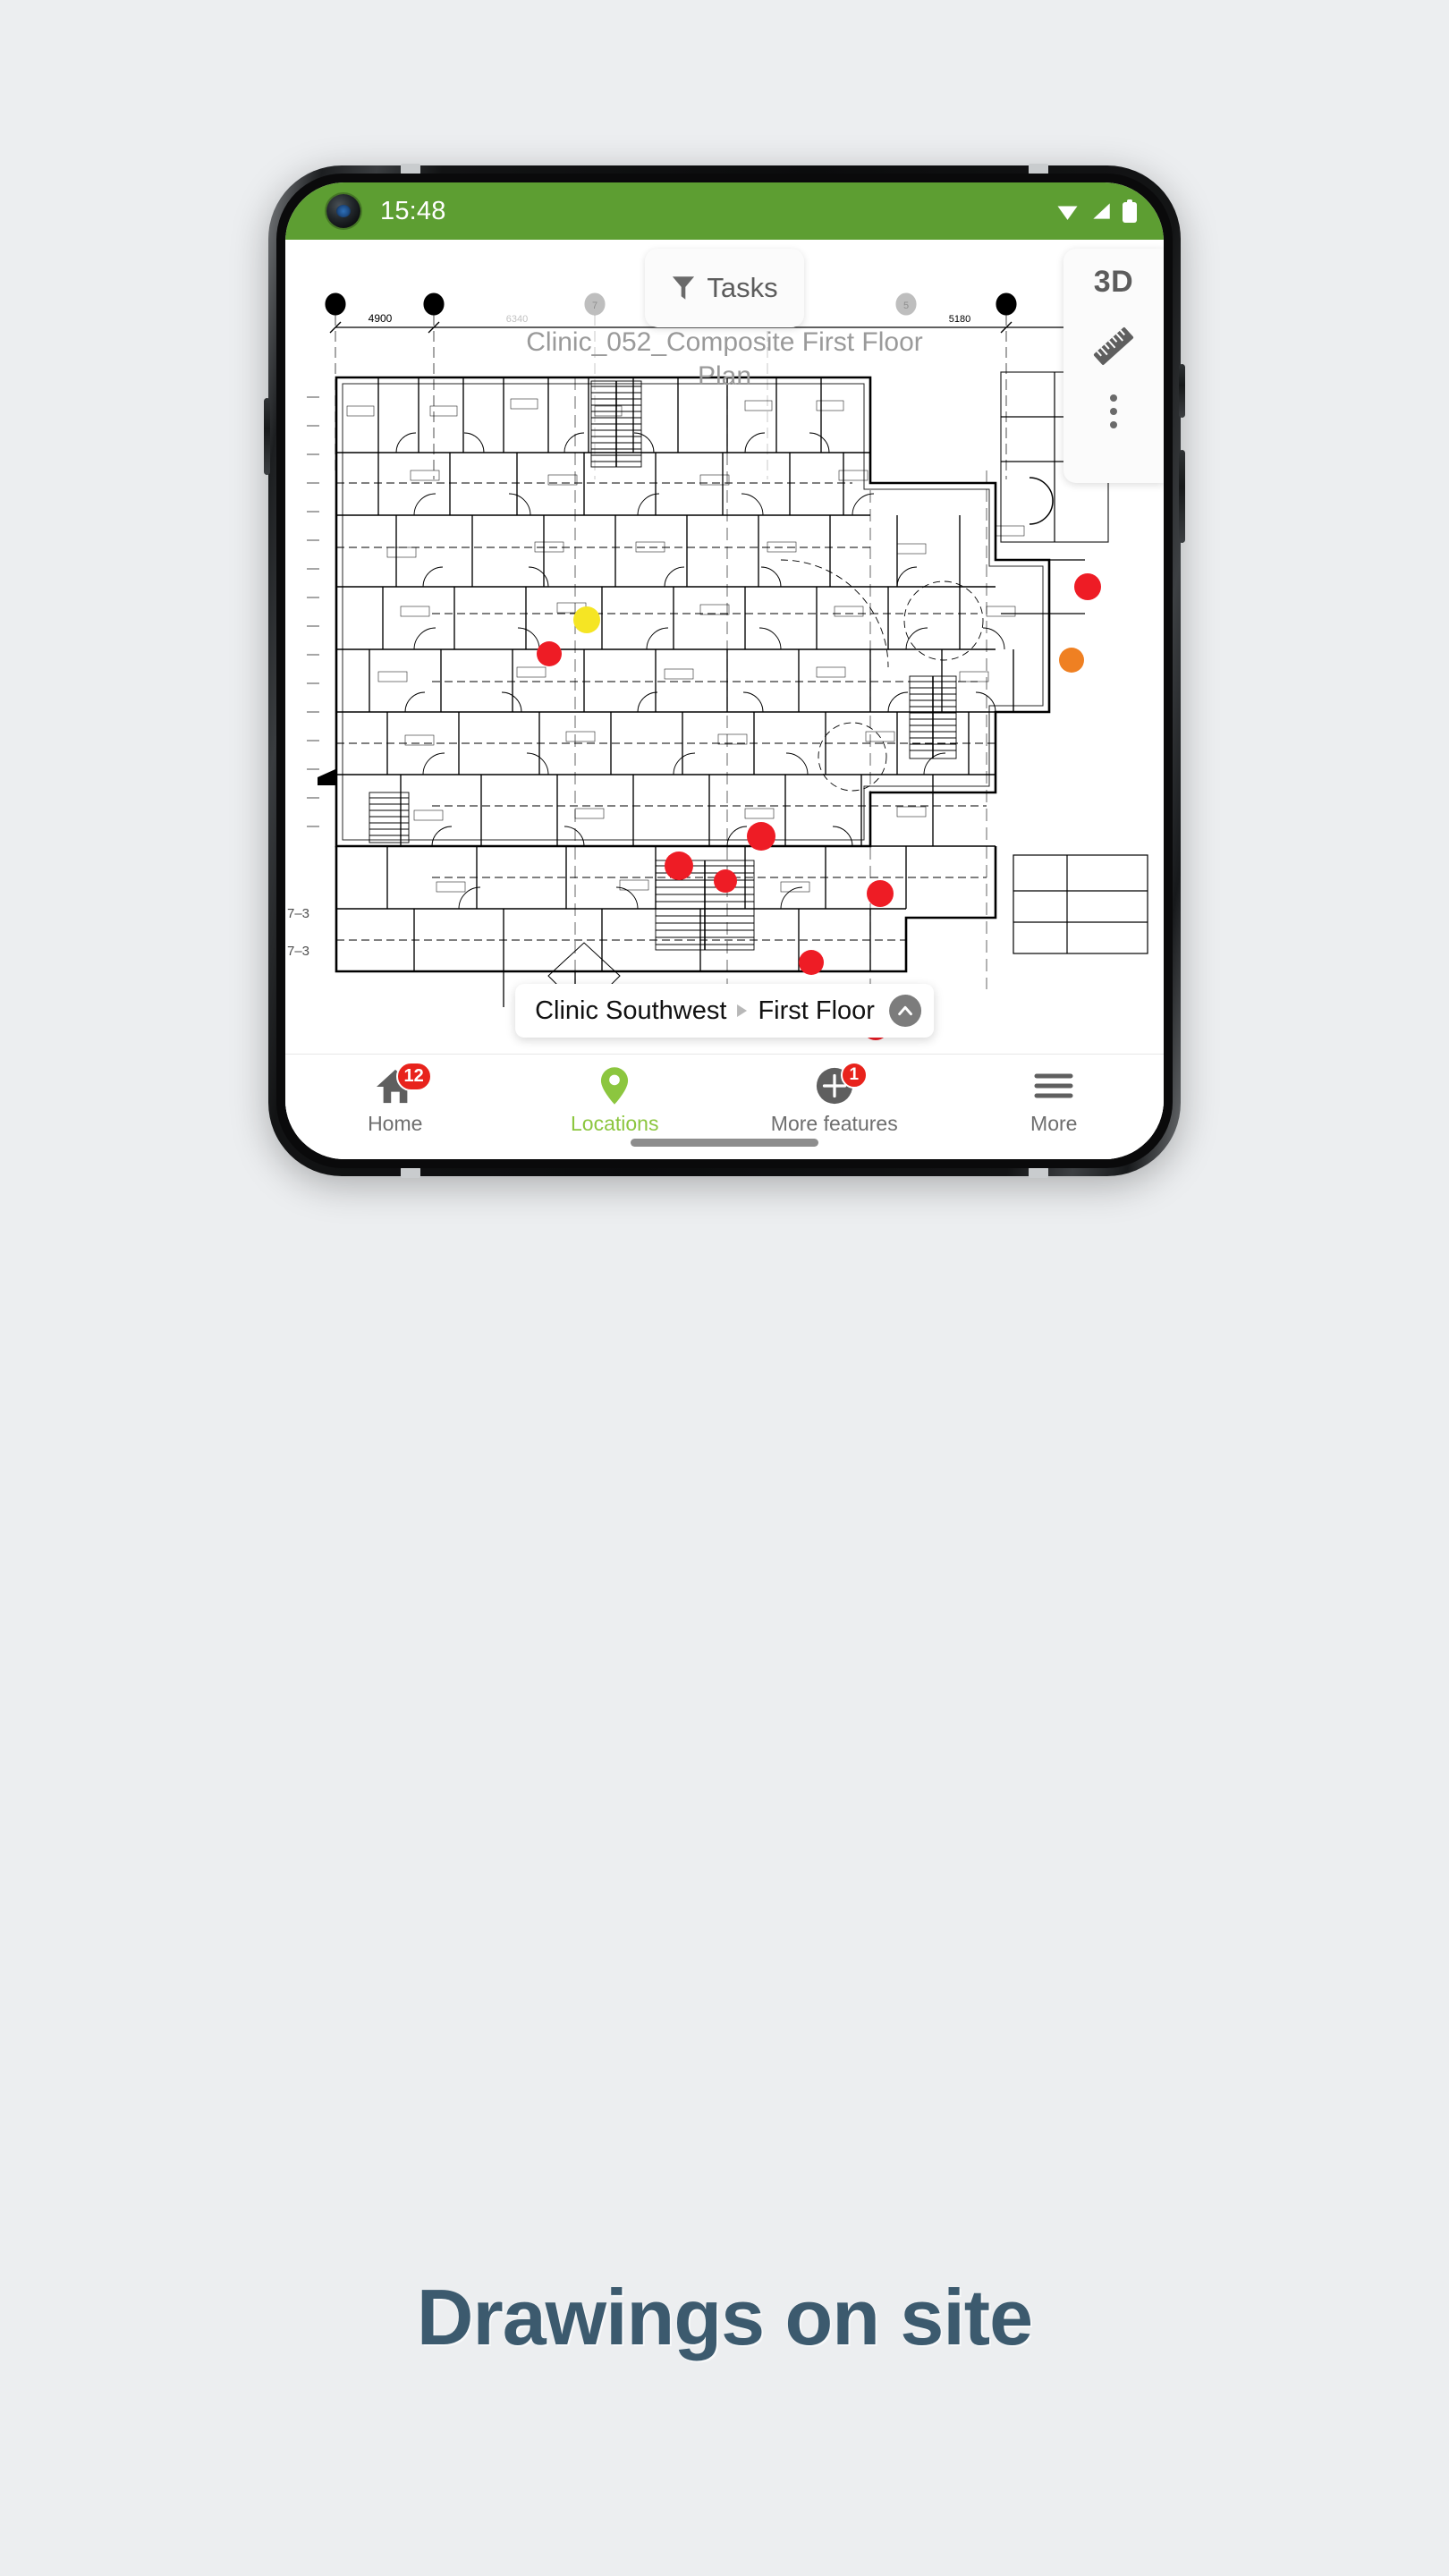 The height and width of the screenshot is (2576, 1449). What do you see at coordinates (1006, 306) in the screenshot?
I see `svg-text: 4` at bounding box center [1006, 306].